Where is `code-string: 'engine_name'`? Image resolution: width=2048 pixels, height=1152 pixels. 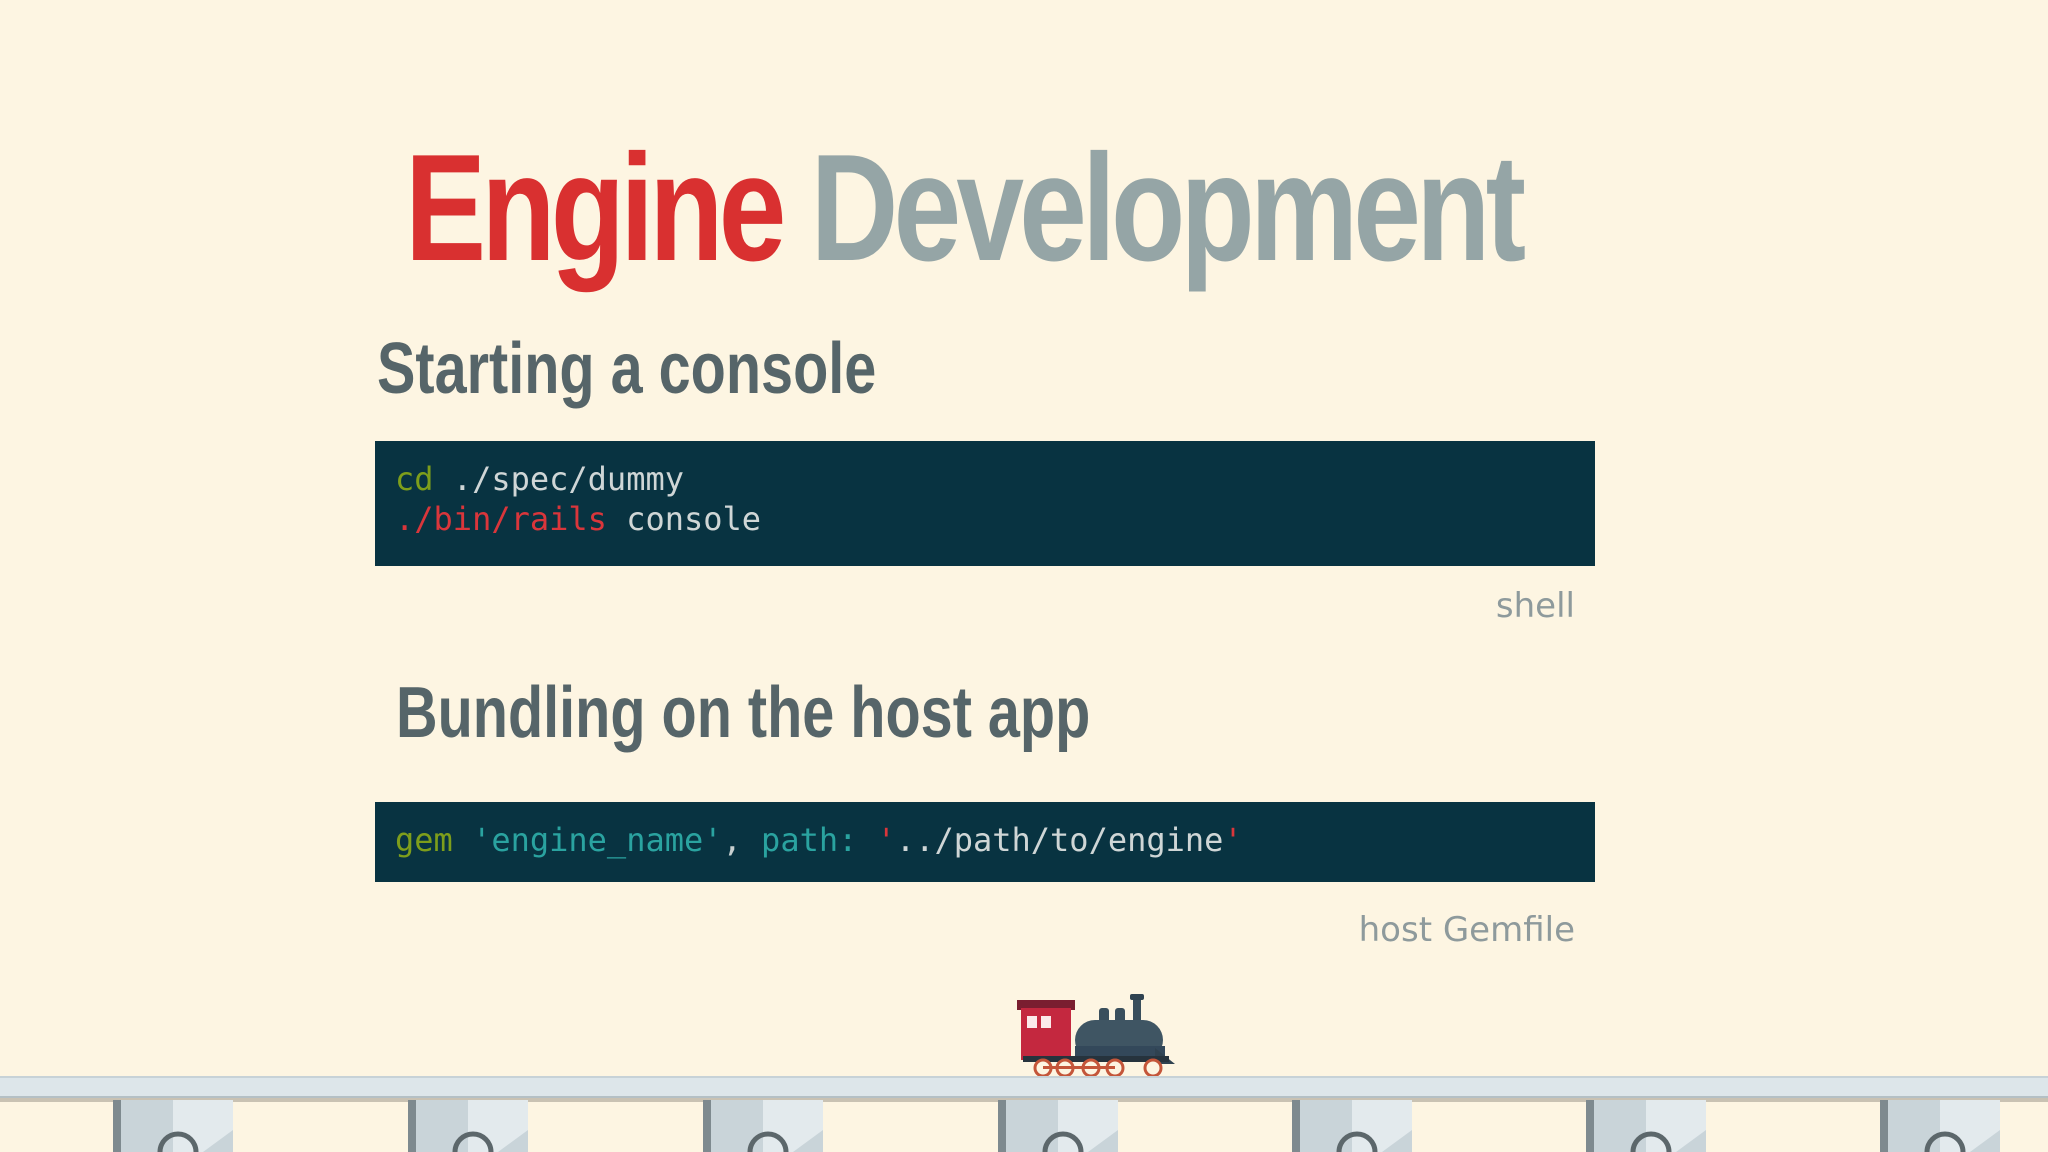 code-string: 'engine_name' is located at coordinates (597, 840).